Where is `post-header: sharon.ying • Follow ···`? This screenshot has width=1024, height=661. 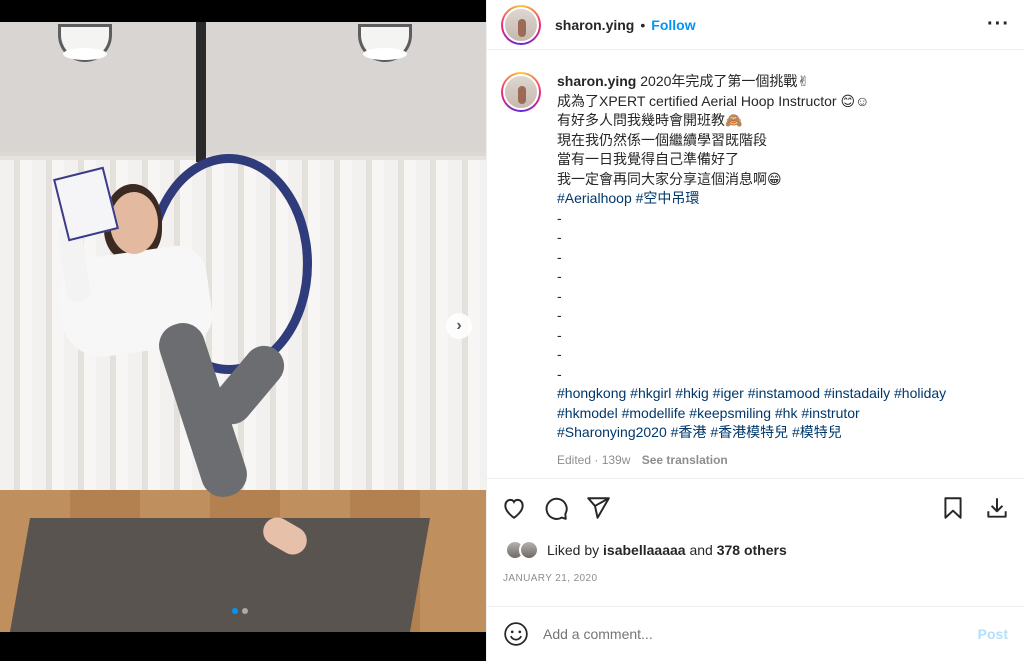
post-header: sharon.ying • Follow ··· is located at coordinates (755, 25).